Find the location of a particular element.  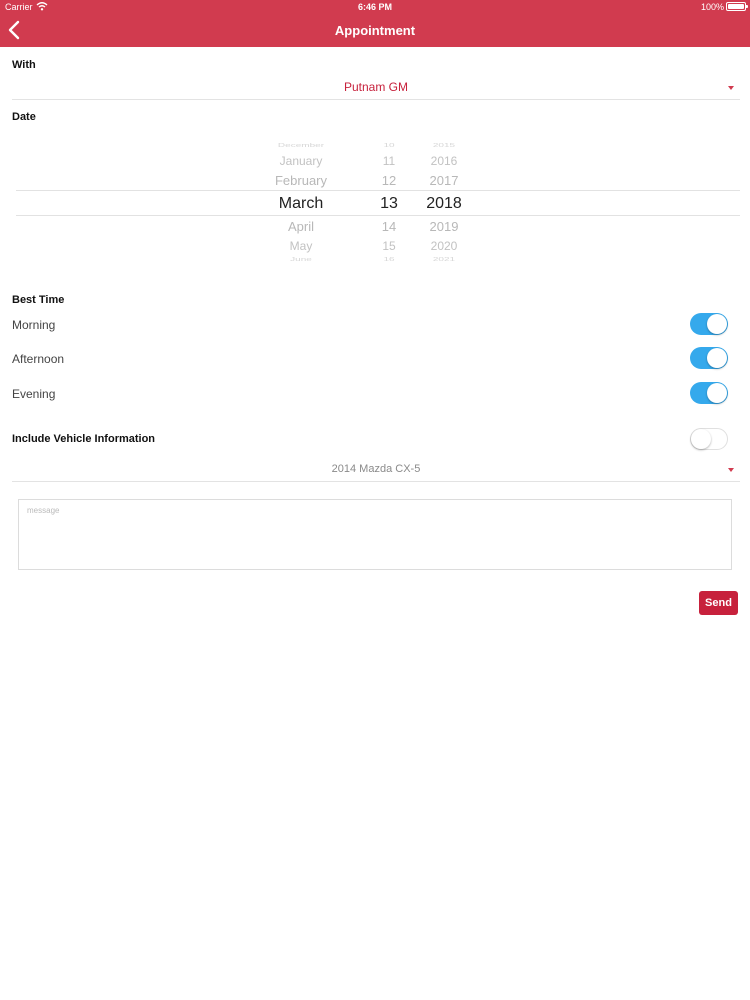

evening-toggle is located at coordinates (709, 393).